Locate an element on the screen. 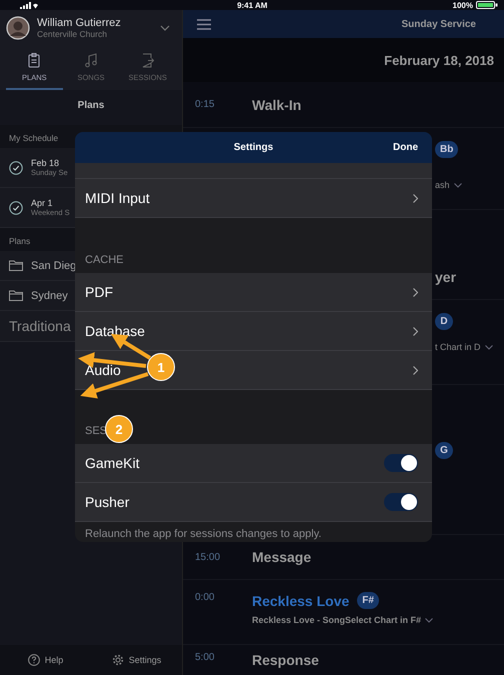 The width and height of the screenshot is (504, 675). battery-percent: 100% is located at coordinates (462, 5).